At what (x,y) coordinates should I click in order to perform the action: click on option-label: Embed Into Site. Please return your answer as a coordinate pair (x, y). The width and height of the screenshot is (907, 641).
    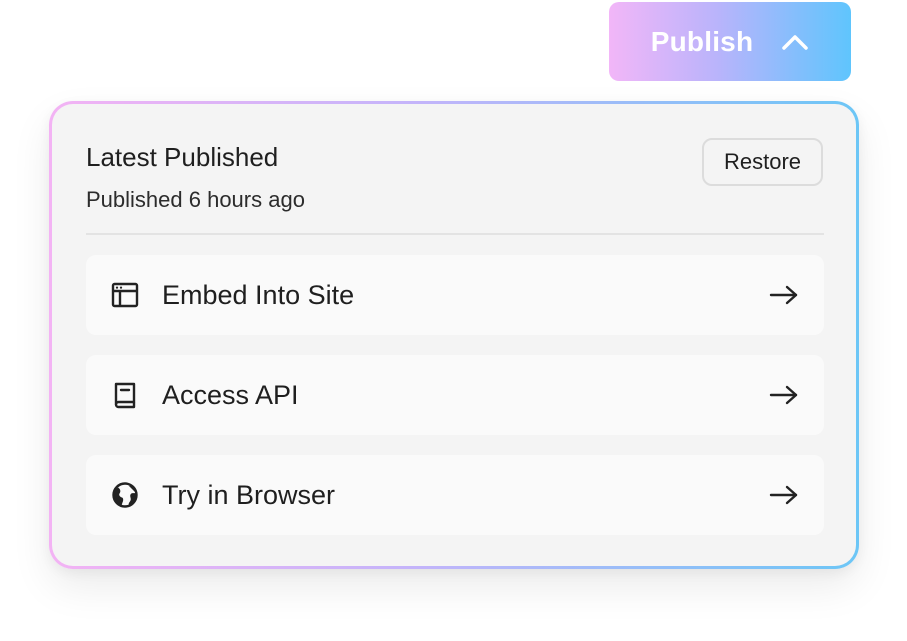
    Looking at the image, I should click on (258, 294).